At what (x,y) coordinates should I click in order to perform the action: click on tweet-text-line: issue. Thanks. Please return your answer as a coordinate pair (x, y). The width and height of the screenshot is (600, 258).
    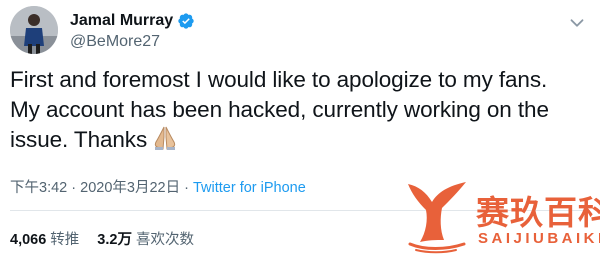
    Looking at the image, I should click on (300, 142).